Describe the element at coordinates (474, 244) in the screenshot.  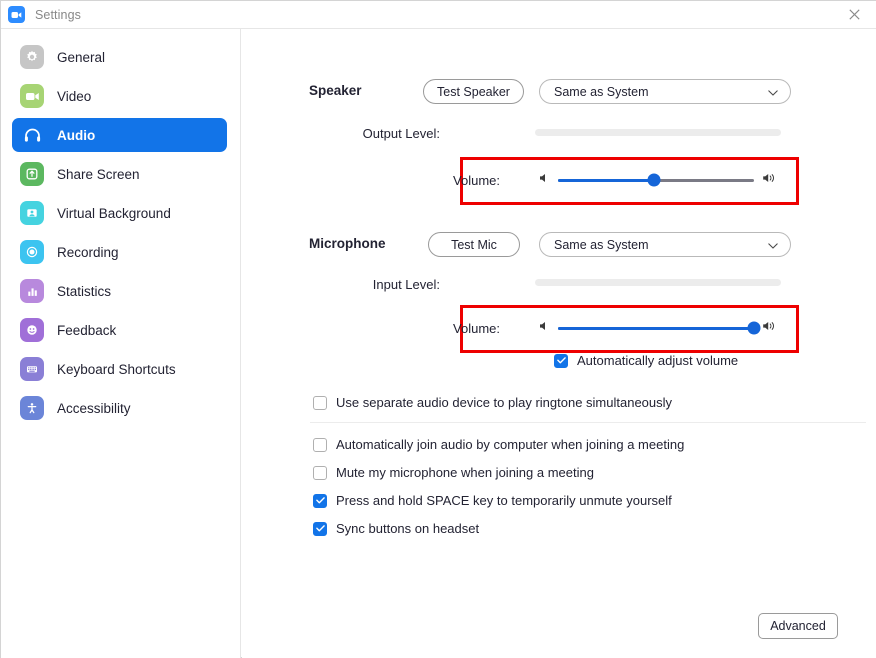
I see `test-mic-button: Test Mic` at that location.